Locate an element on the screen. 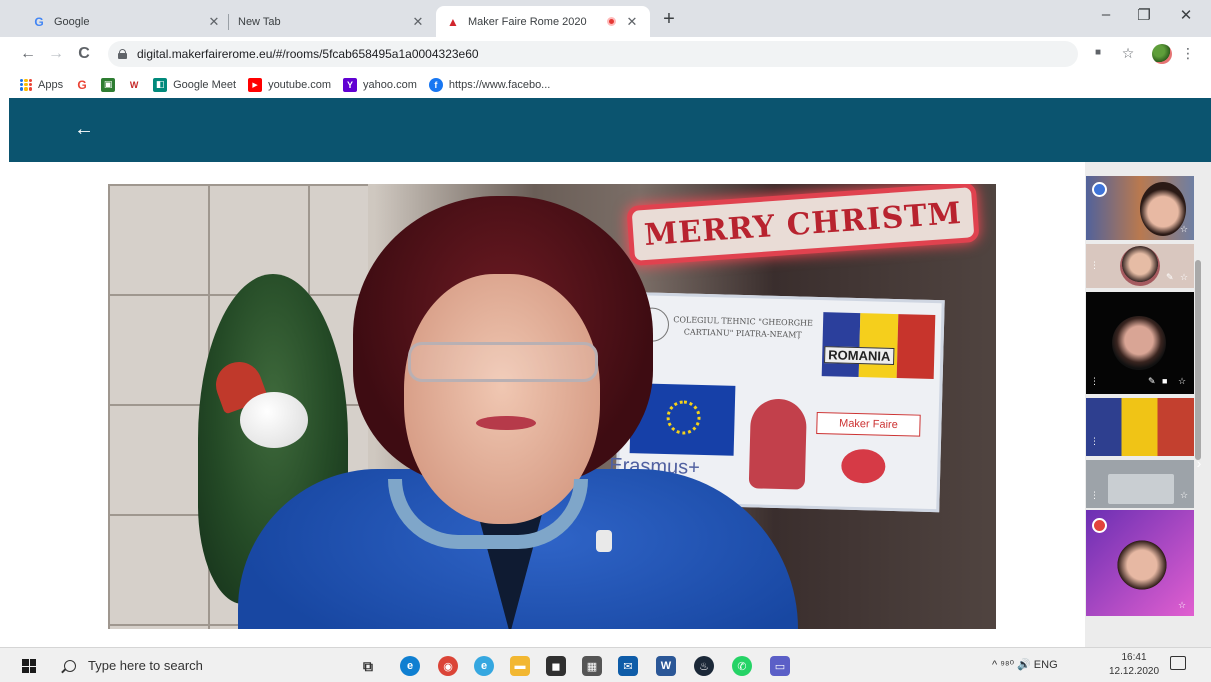  file-explorer-icon: ▬ is located at coordinates (520, 666).